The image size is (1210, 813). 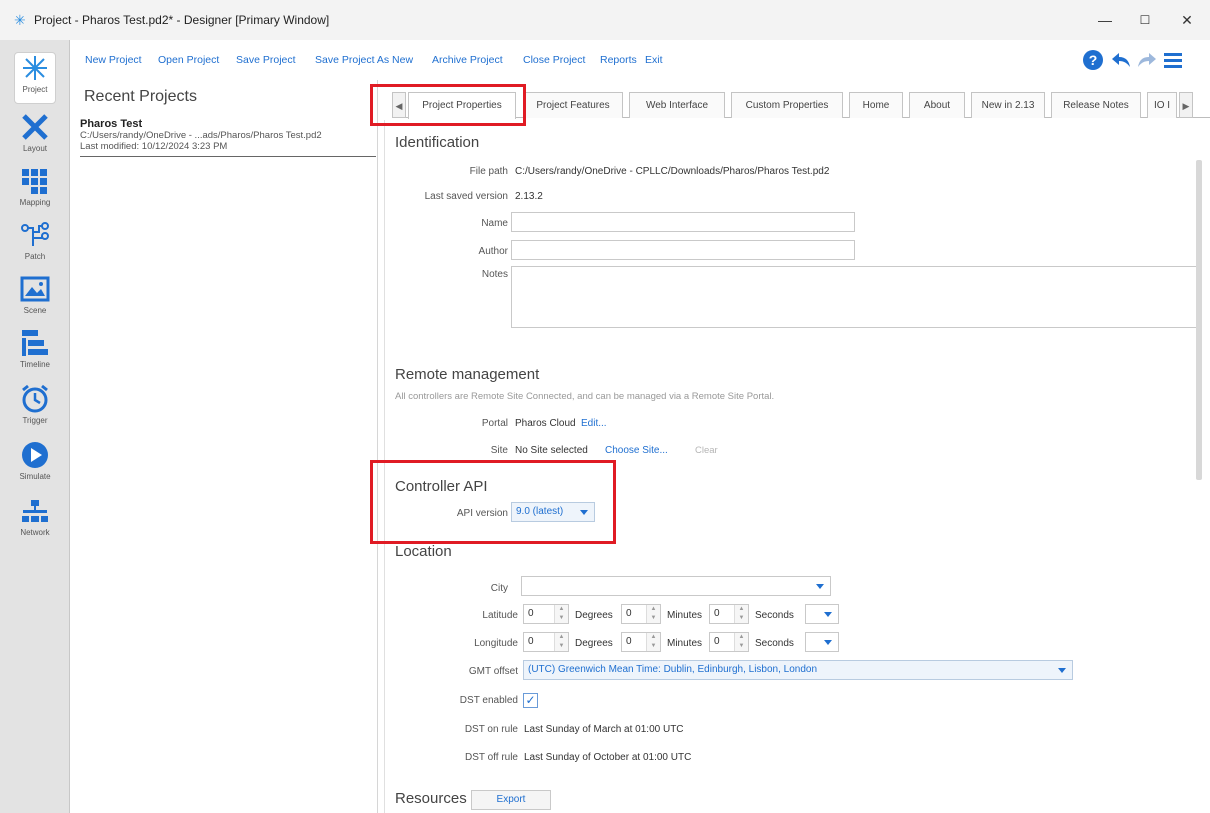 What do you see at coordinates (491, 757) in the screenshot?
I see `dst-off-rule-label: DST off rule` at bounding box center [491, 757].